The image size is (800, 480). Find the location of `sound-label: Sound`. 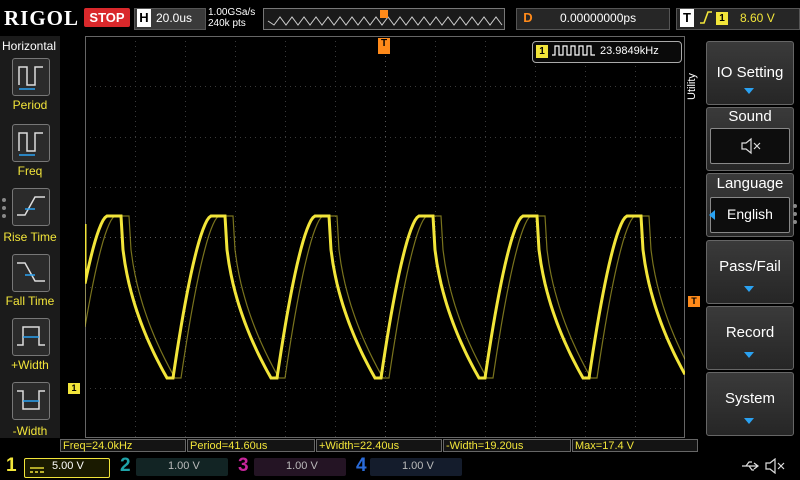

sound-label: Sound is located at coordinates (750, 116).